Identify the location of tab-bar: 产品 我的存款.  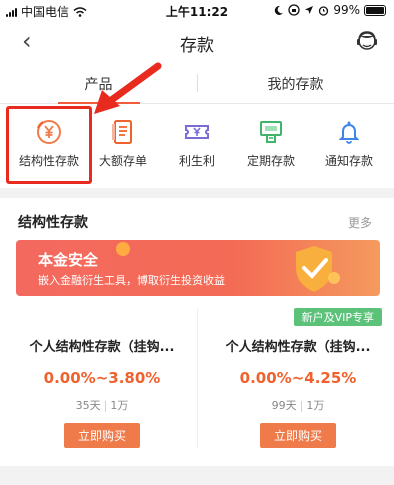
(197, 83).